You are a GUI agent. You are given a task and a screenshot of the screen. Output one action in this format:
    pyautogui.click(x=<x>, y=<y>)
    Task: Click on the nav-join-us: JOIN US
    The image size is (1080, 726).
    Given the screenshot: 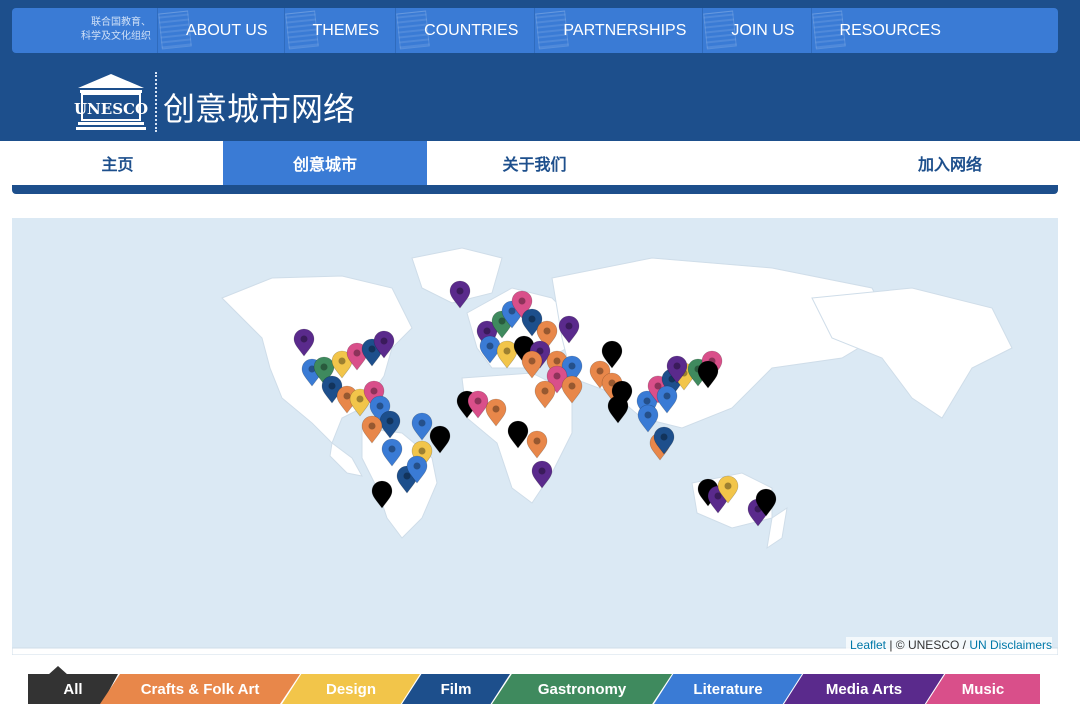 What is the action you would take?
    pyautogui.click(x=757, y=30)
    